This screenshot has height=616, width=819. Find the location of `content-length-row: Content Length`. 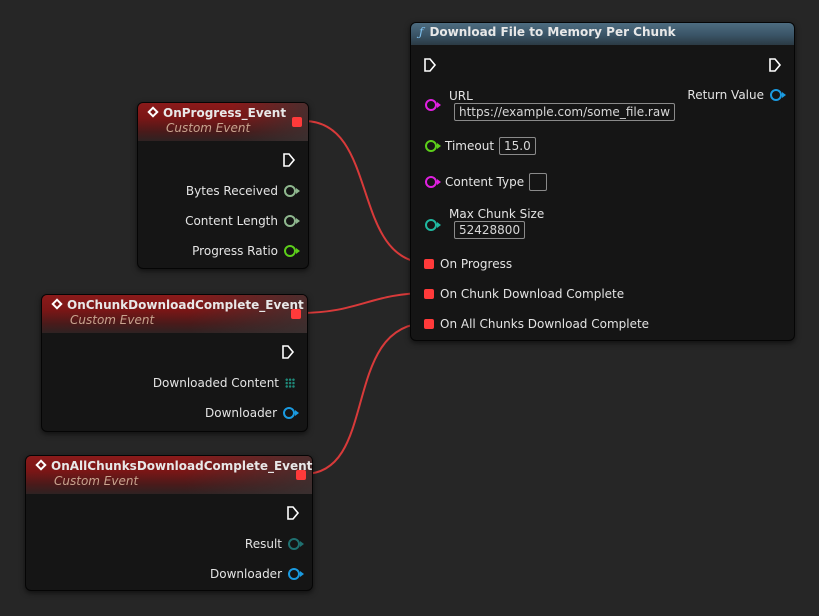

content-length-row: Content Length is located at coordinates (242, 221).